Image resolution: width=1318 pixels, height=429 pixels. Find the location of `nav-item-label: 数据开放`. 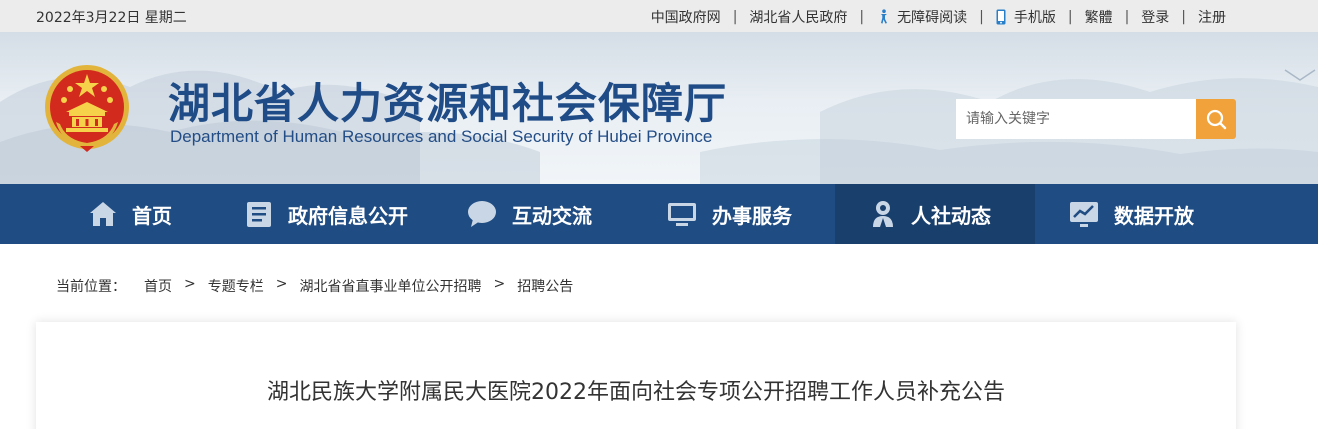

nav-item-label: 数据开放 is located at coordinates (1154, 215).